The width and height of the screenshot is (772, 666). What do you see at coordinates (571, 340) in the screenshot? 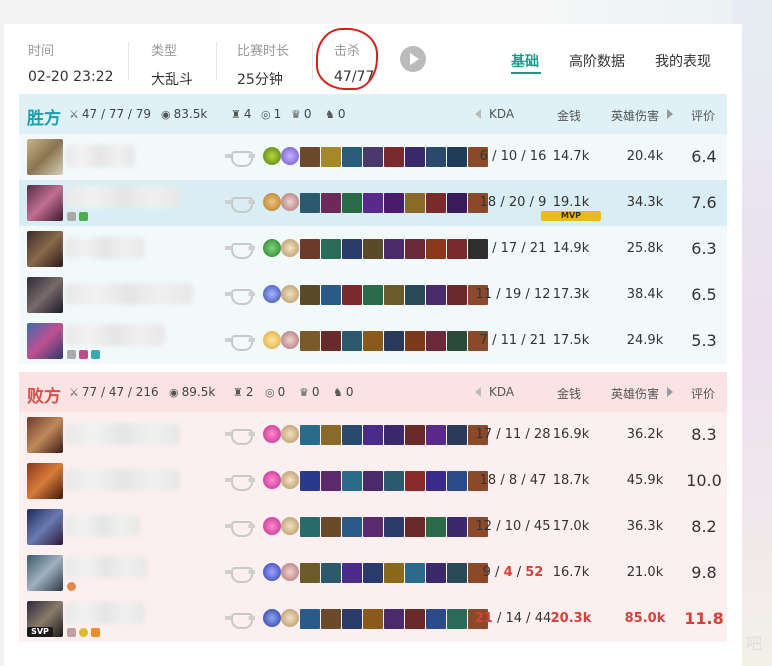
I see `player-gold: 17.5k` at bounding box center [571, 340].